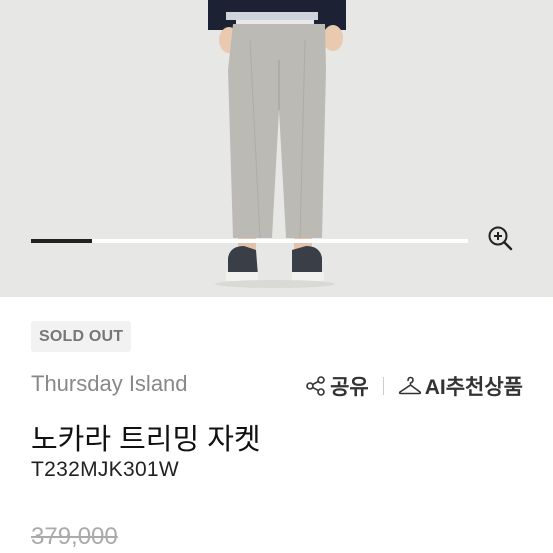 Image resolution: width=553 pixels, height=553 pixels. I want to click on zoom-button, so click(504, 242).